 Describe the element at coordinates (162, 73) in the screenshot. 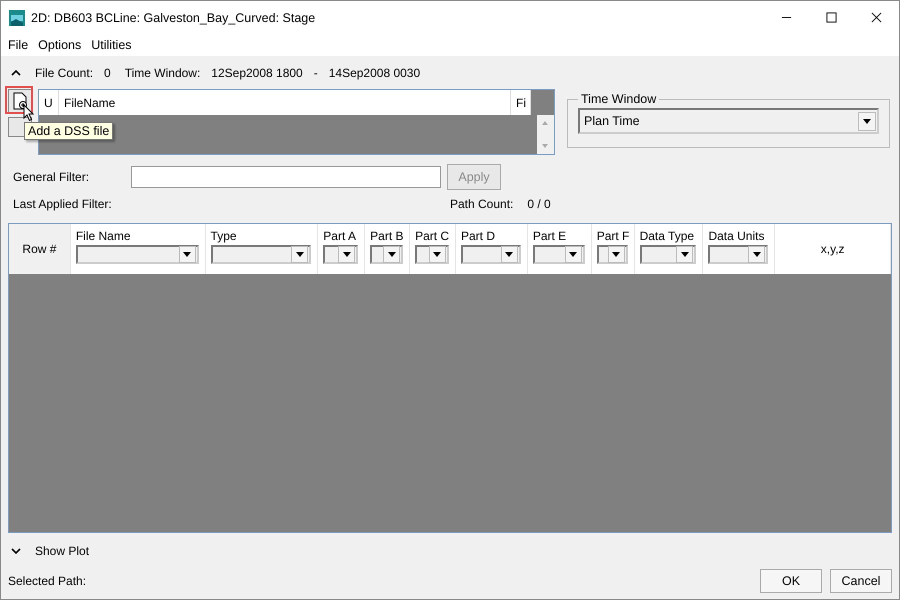

I see `time-window-label: Time Window:` at that location.